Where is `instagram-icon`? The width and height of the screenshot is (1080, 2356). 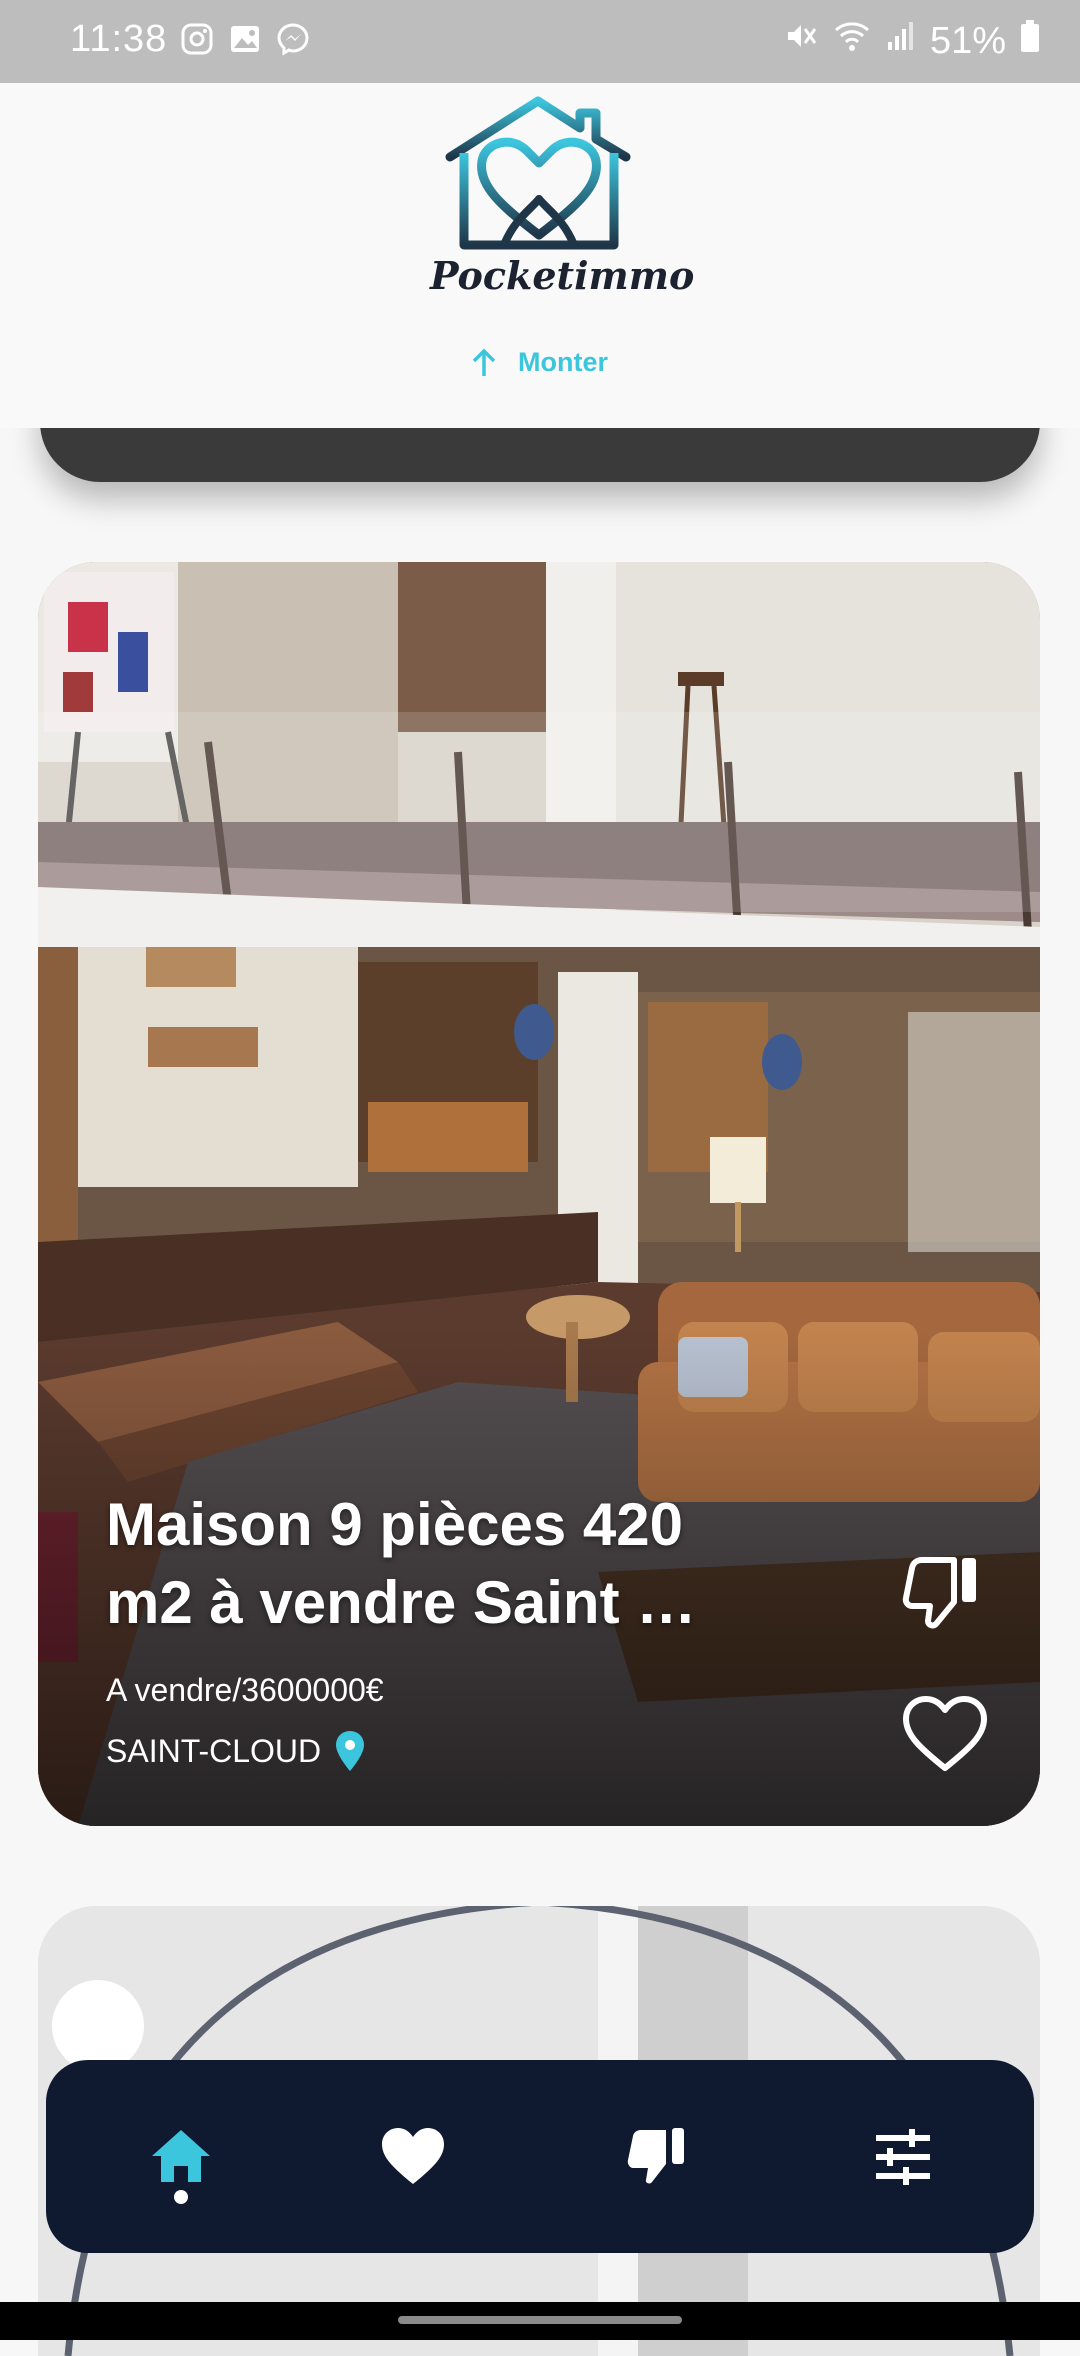
instagram-icon is located at coordinates (197, 39).